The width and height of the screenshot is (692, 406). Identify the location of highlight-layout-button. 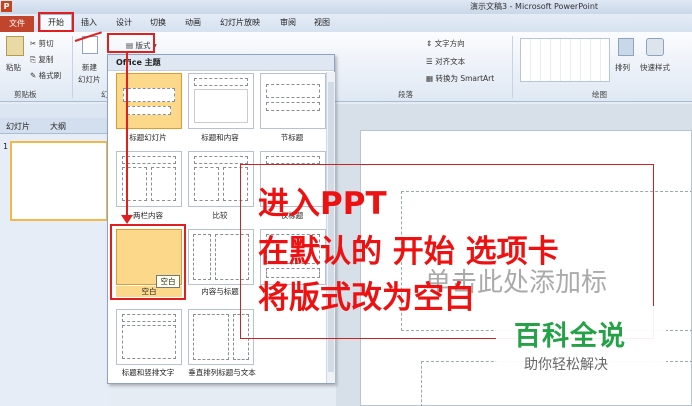
(131, 43).